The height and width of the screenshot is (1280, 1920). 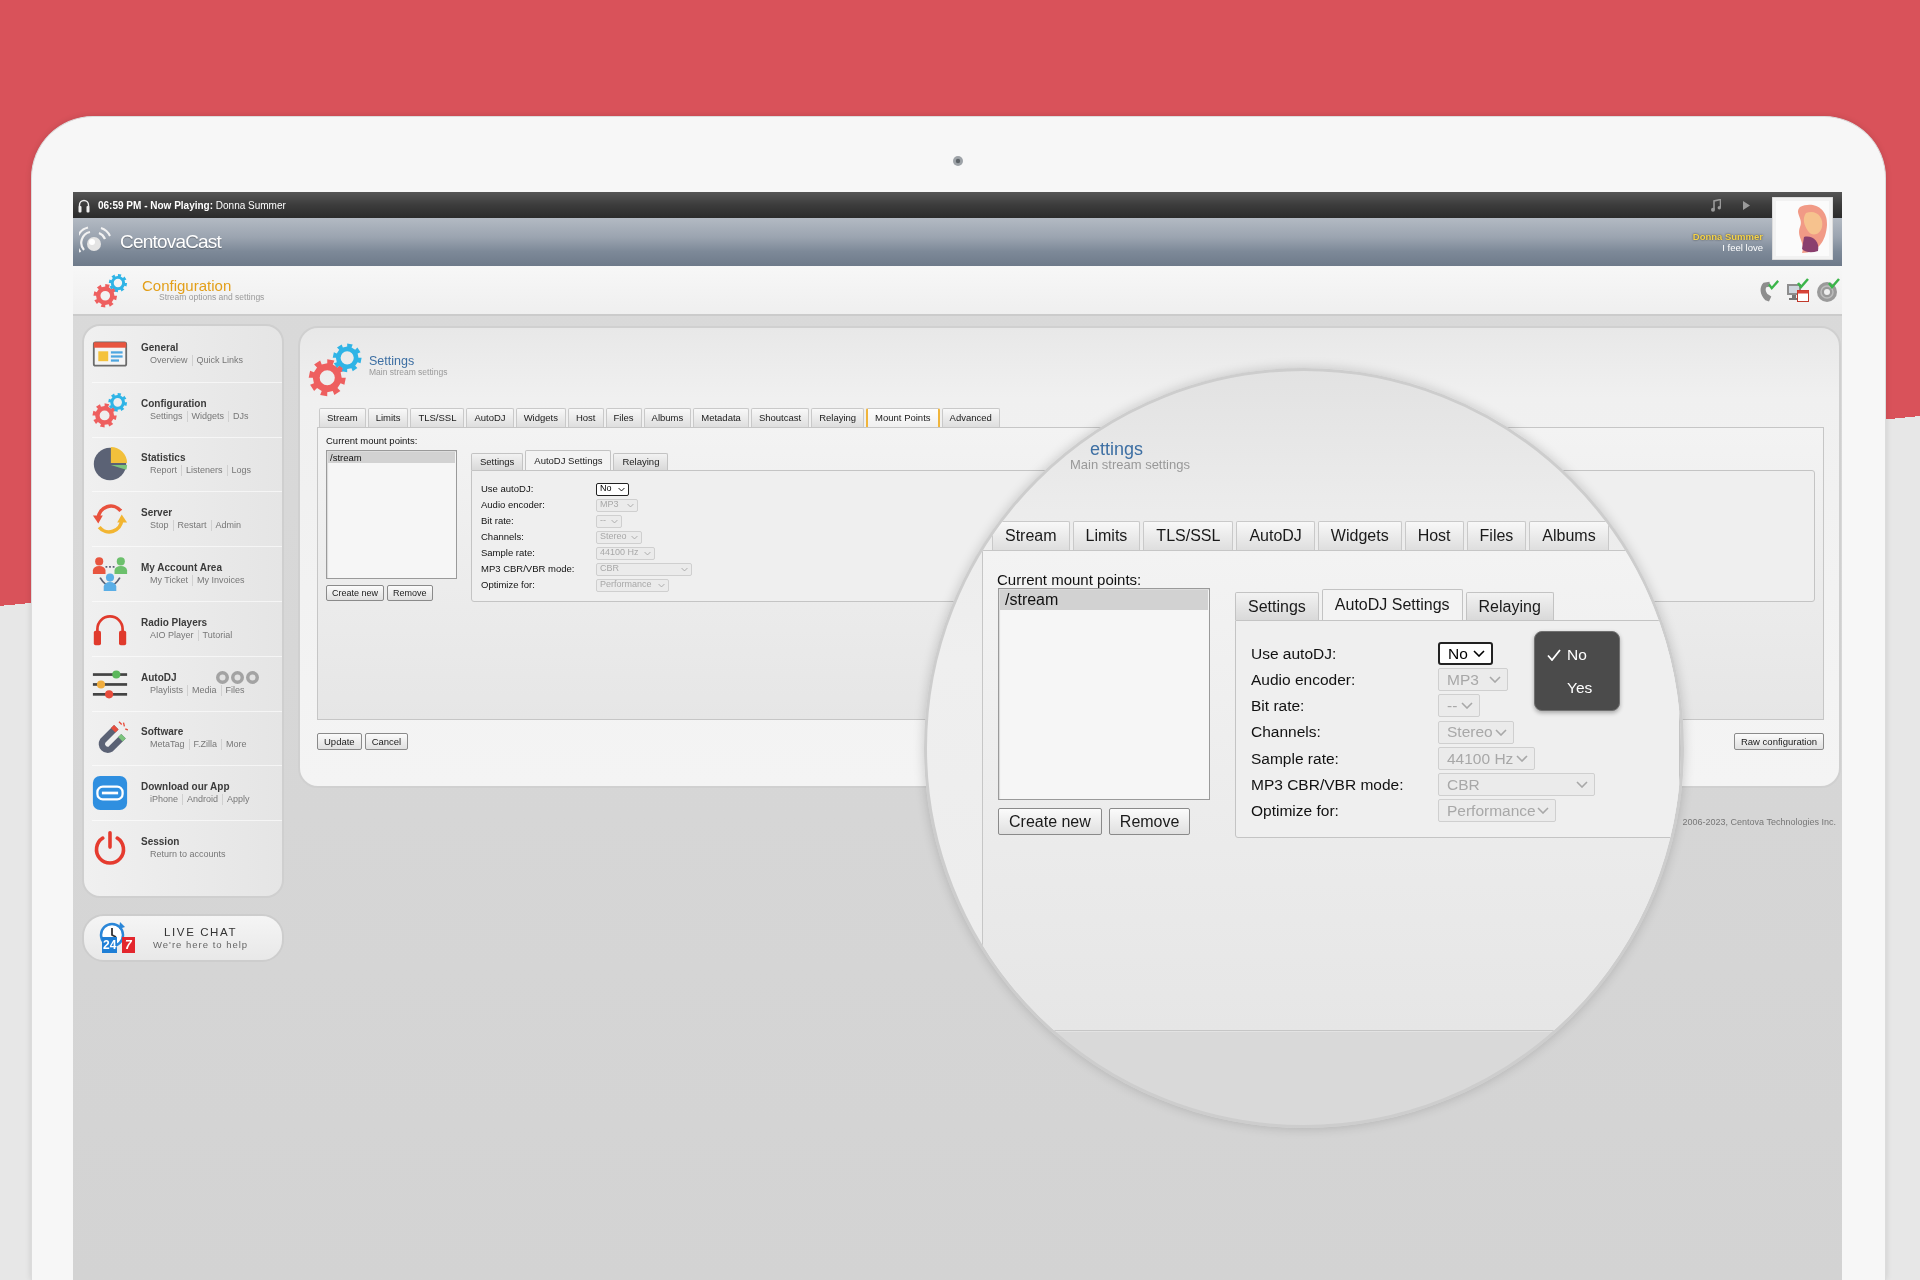 I want to click on menu-section-title: Download our App, so click(x=185, y=787).